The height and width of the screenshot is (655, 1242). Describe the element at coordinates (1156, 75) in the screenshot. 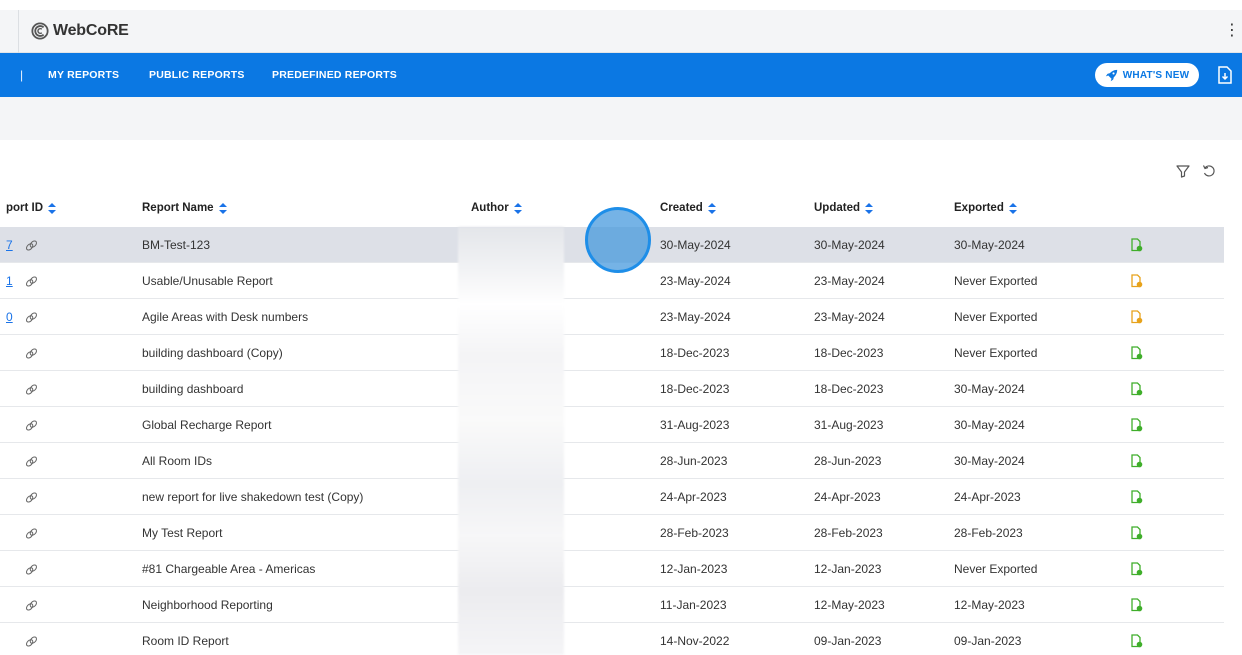

I see `whats-new-label: WHAT'S NEW` at that location.